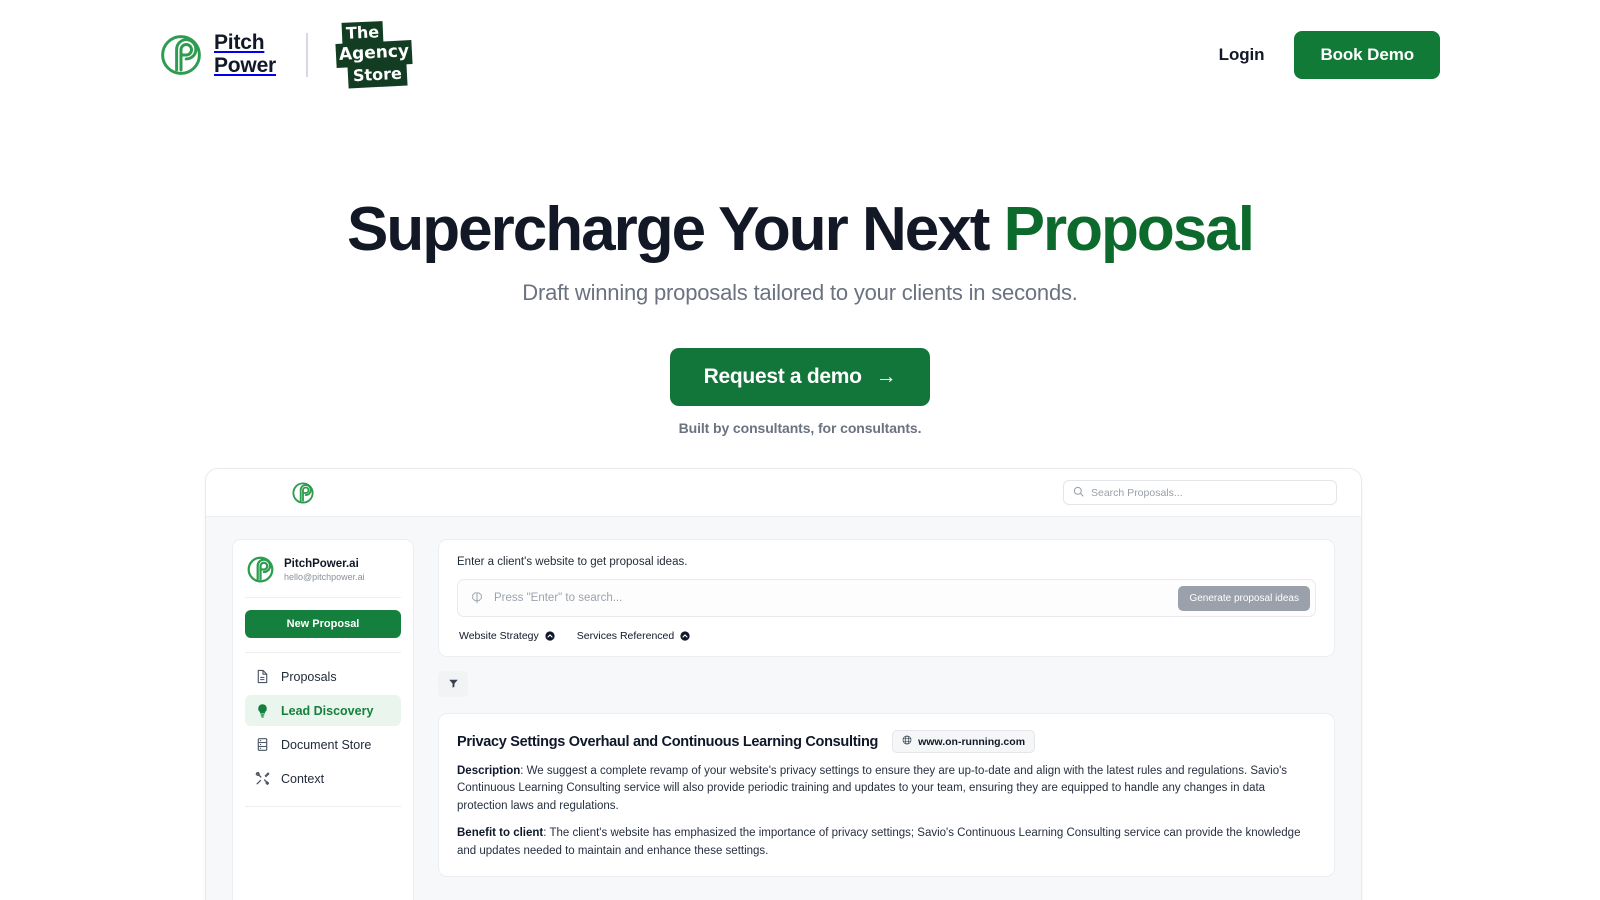  I want to click on sidebar-item-context: Context, so click(323, 778).